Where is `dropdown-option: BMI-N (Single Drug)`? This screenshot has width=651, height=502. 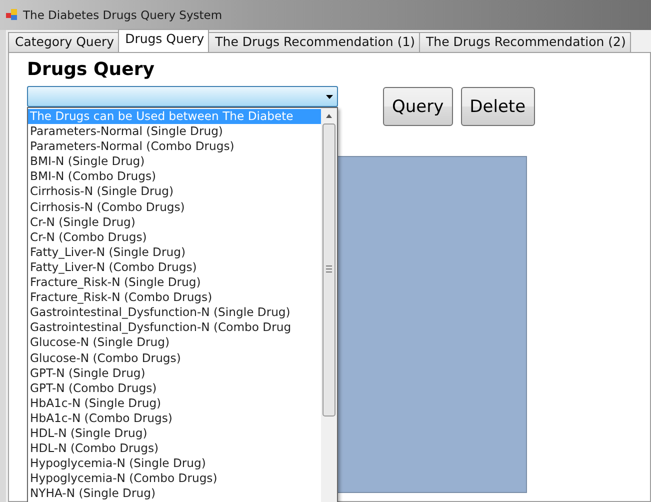 dropdown-option: BMI-N (Single Drug) is located at coordinates (174, 162).